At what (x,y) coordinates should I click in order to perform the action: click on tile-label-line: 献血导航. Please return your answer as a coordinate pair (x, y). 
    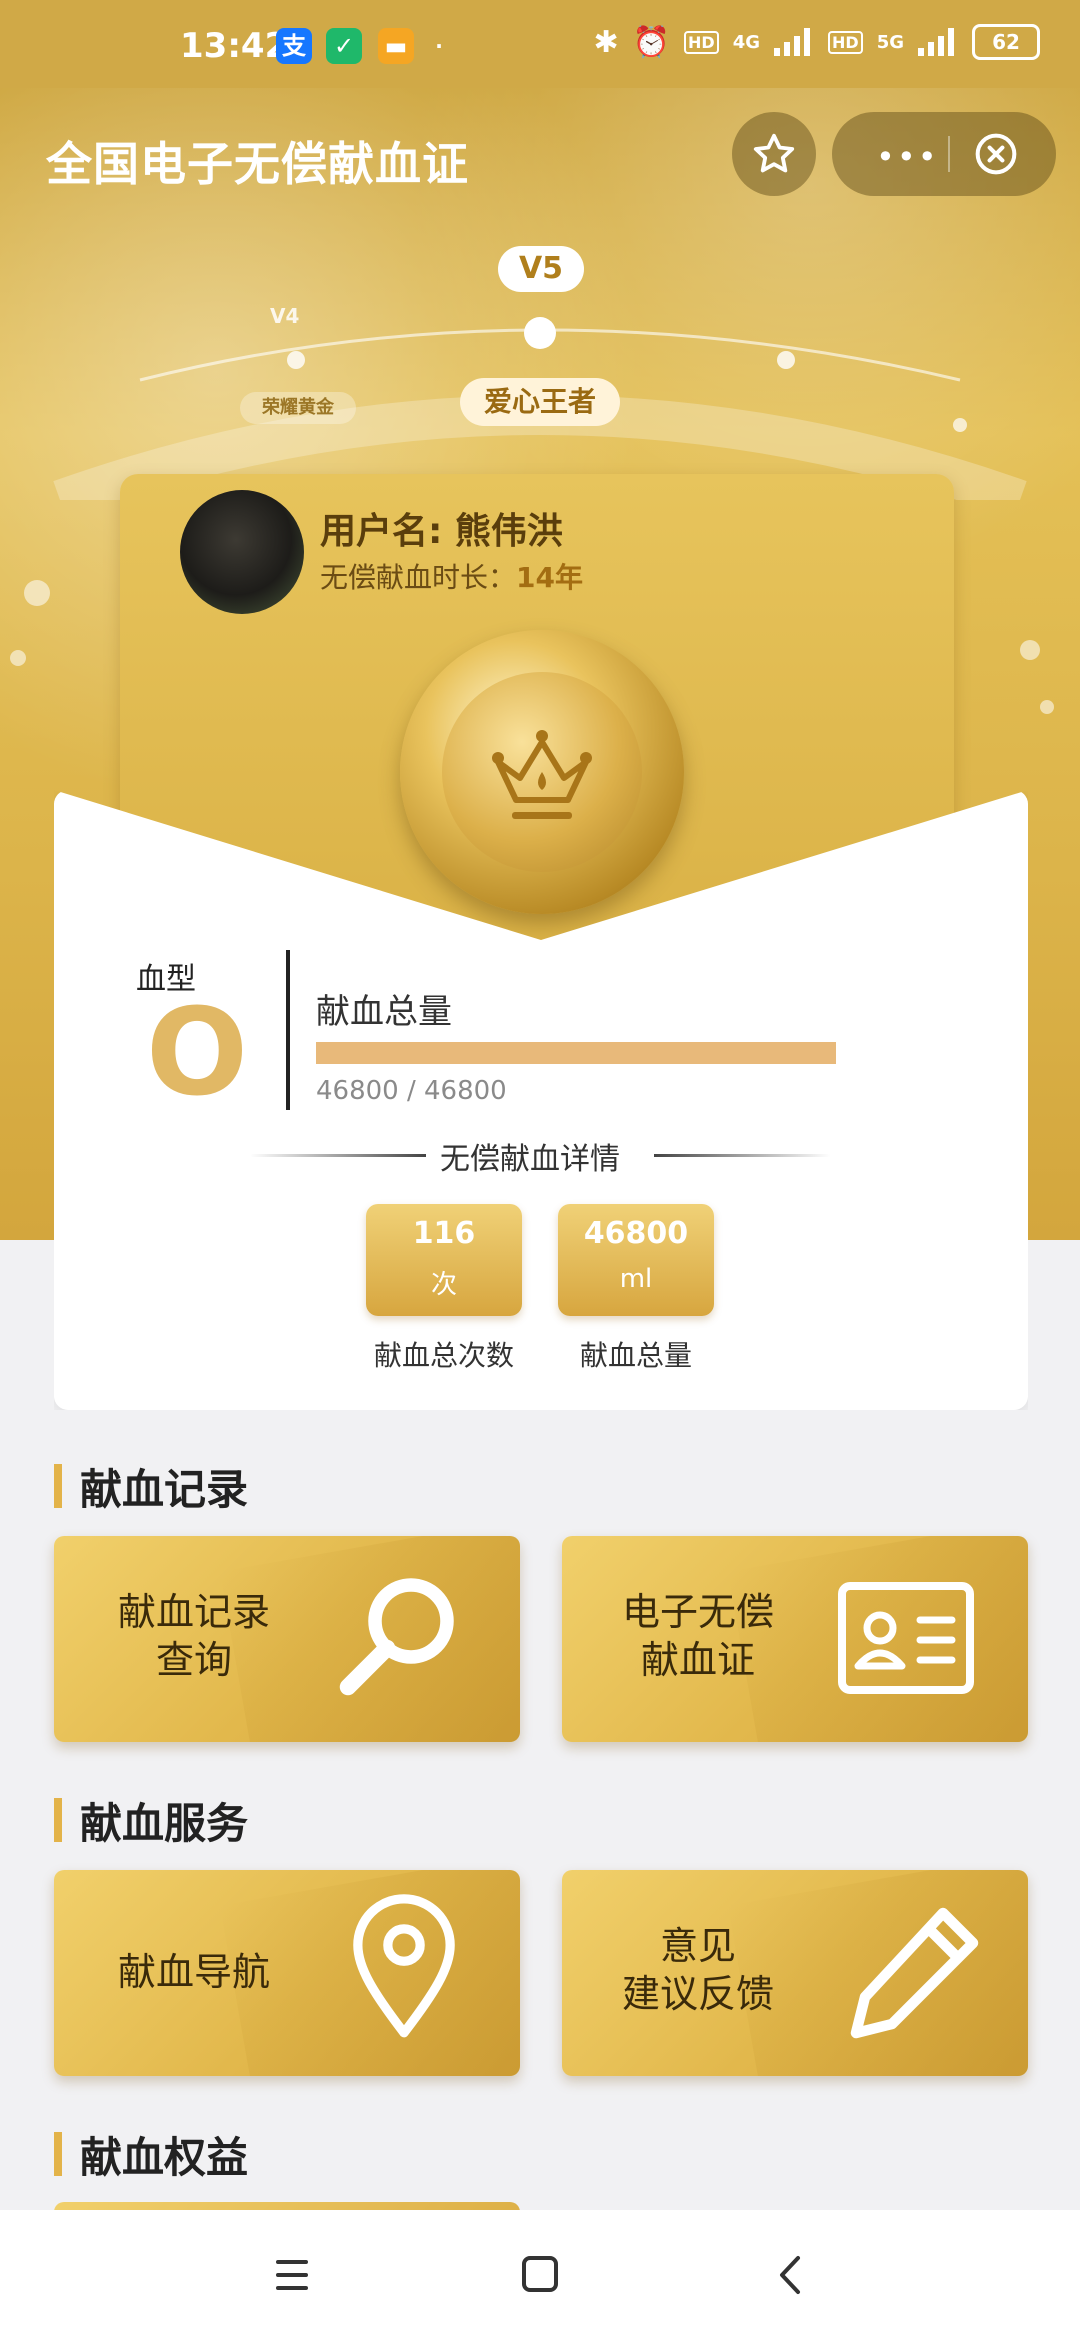
    Looking at the image, I should click on (193, 1972).